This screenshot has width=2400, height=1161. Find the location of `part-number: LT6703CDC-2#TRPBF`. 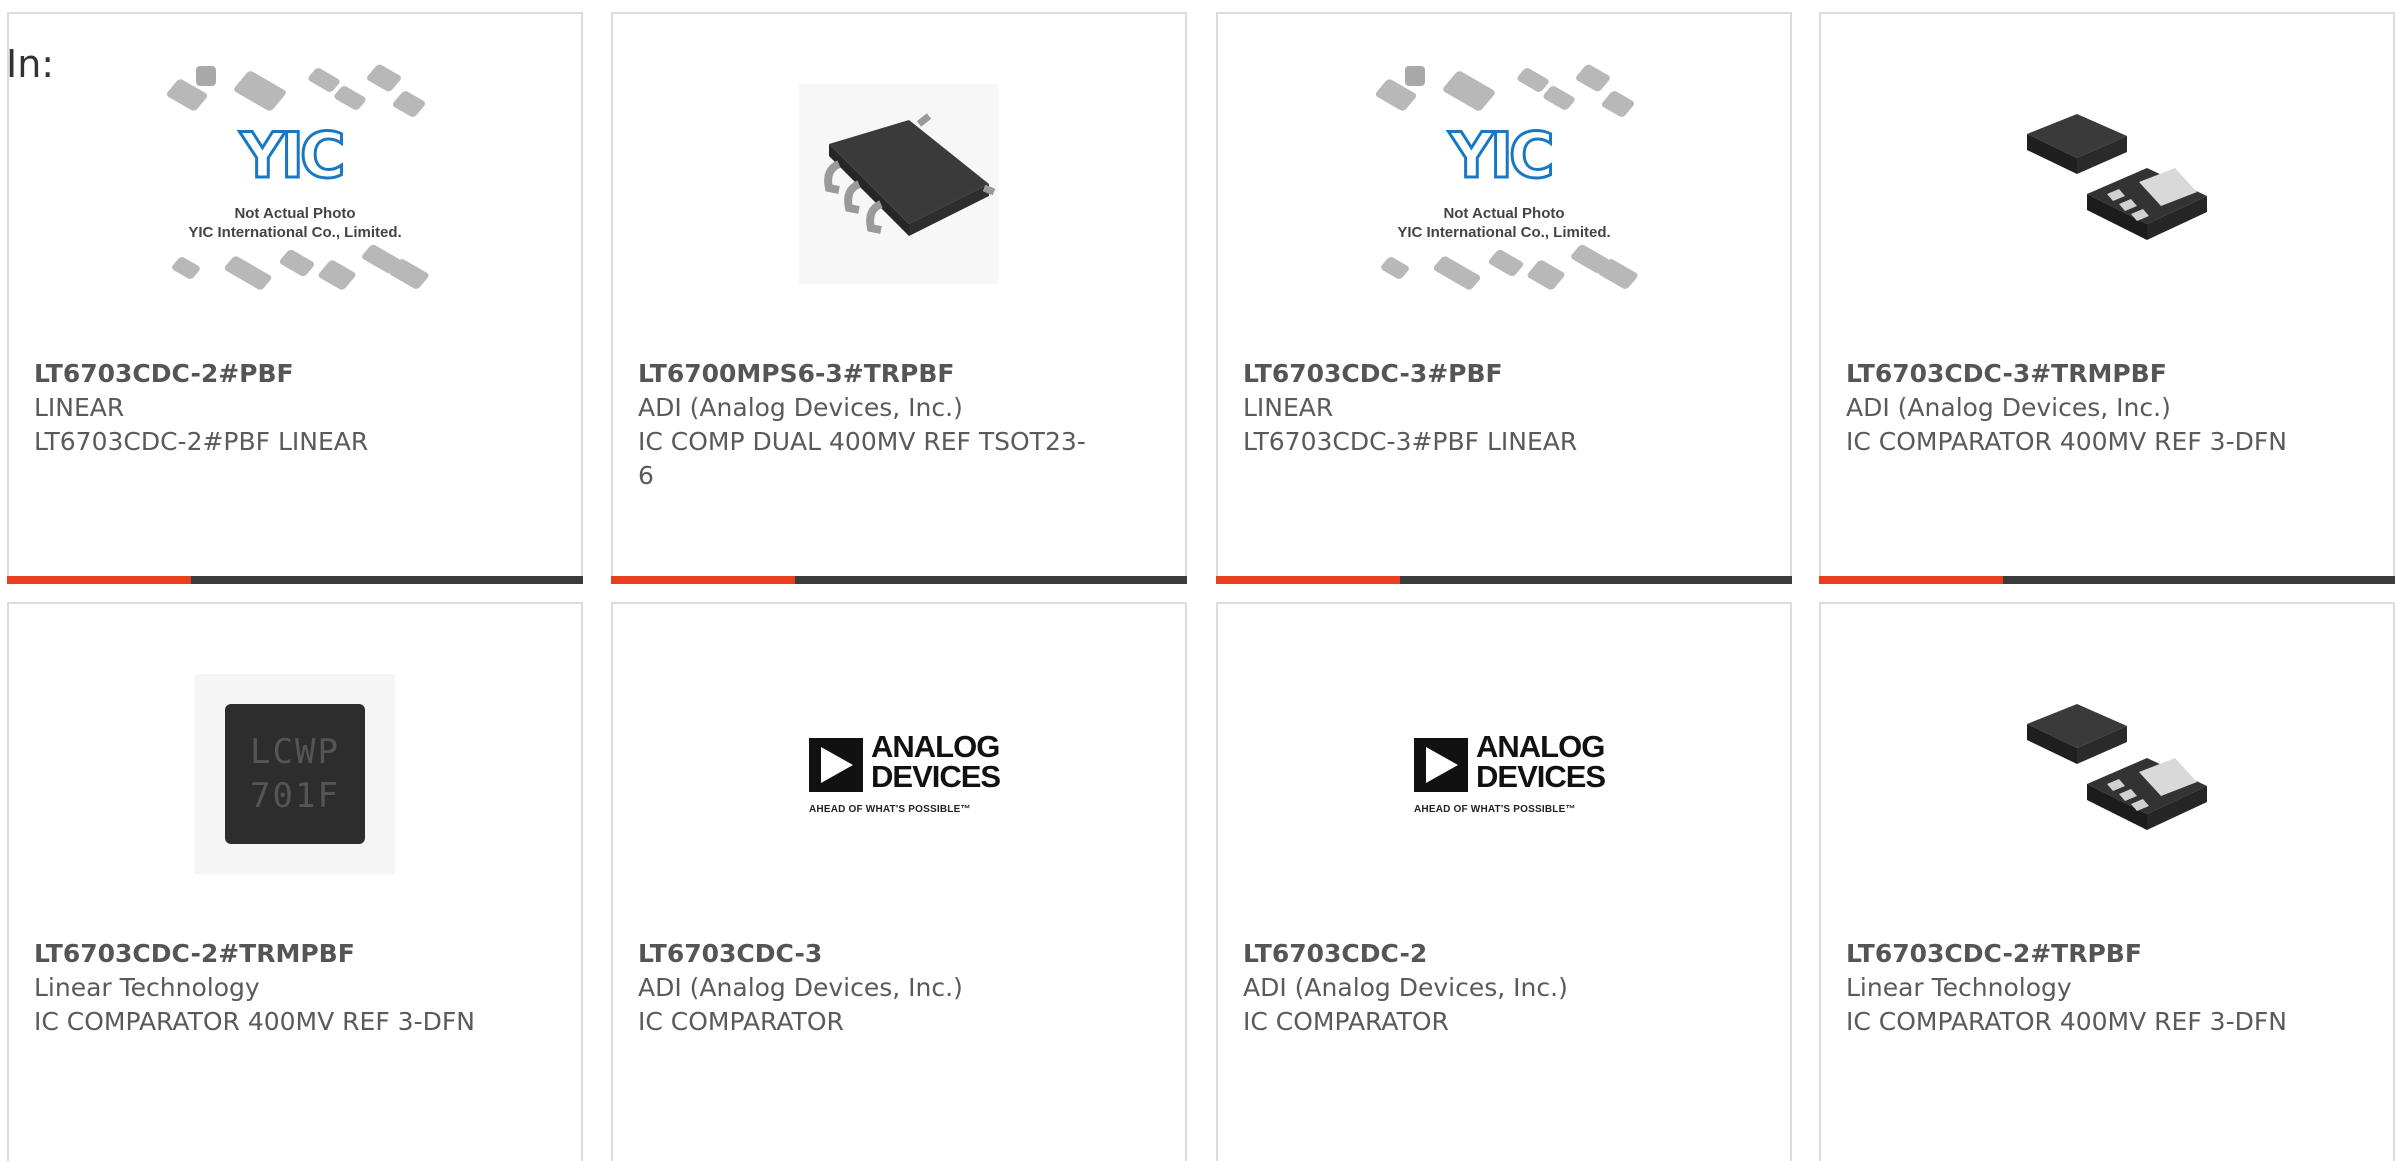

part-number: LT6703CDC-2#TRPBF is located at coordinates (2076, 954).